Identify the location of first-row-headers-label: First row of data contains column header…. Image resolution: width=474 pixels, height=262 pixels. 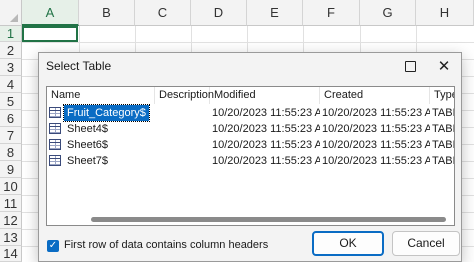
(166, 245).